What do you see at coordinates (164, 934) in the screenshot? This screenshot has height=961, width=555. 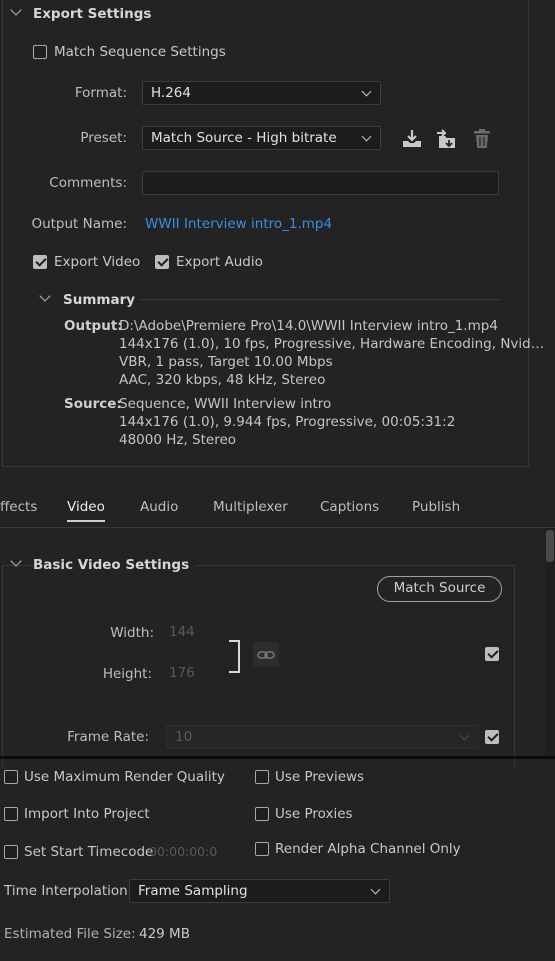 I see `estimated-file-size-value: 429 MB` at bounding box center [164, 934].